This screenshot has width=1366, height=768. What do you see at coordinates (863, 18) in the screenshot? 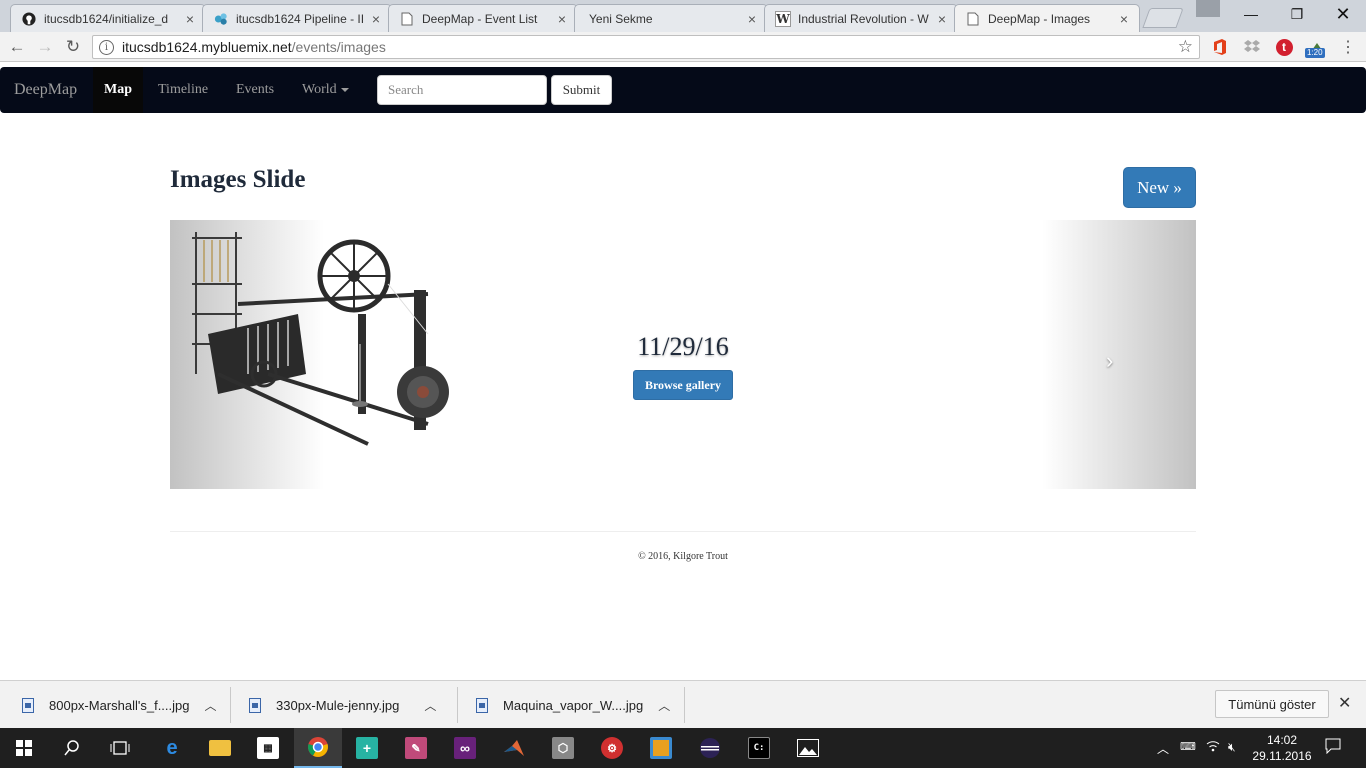
I see `tab-title: Industrial Revolution - W` at bounding box center [863, 18].